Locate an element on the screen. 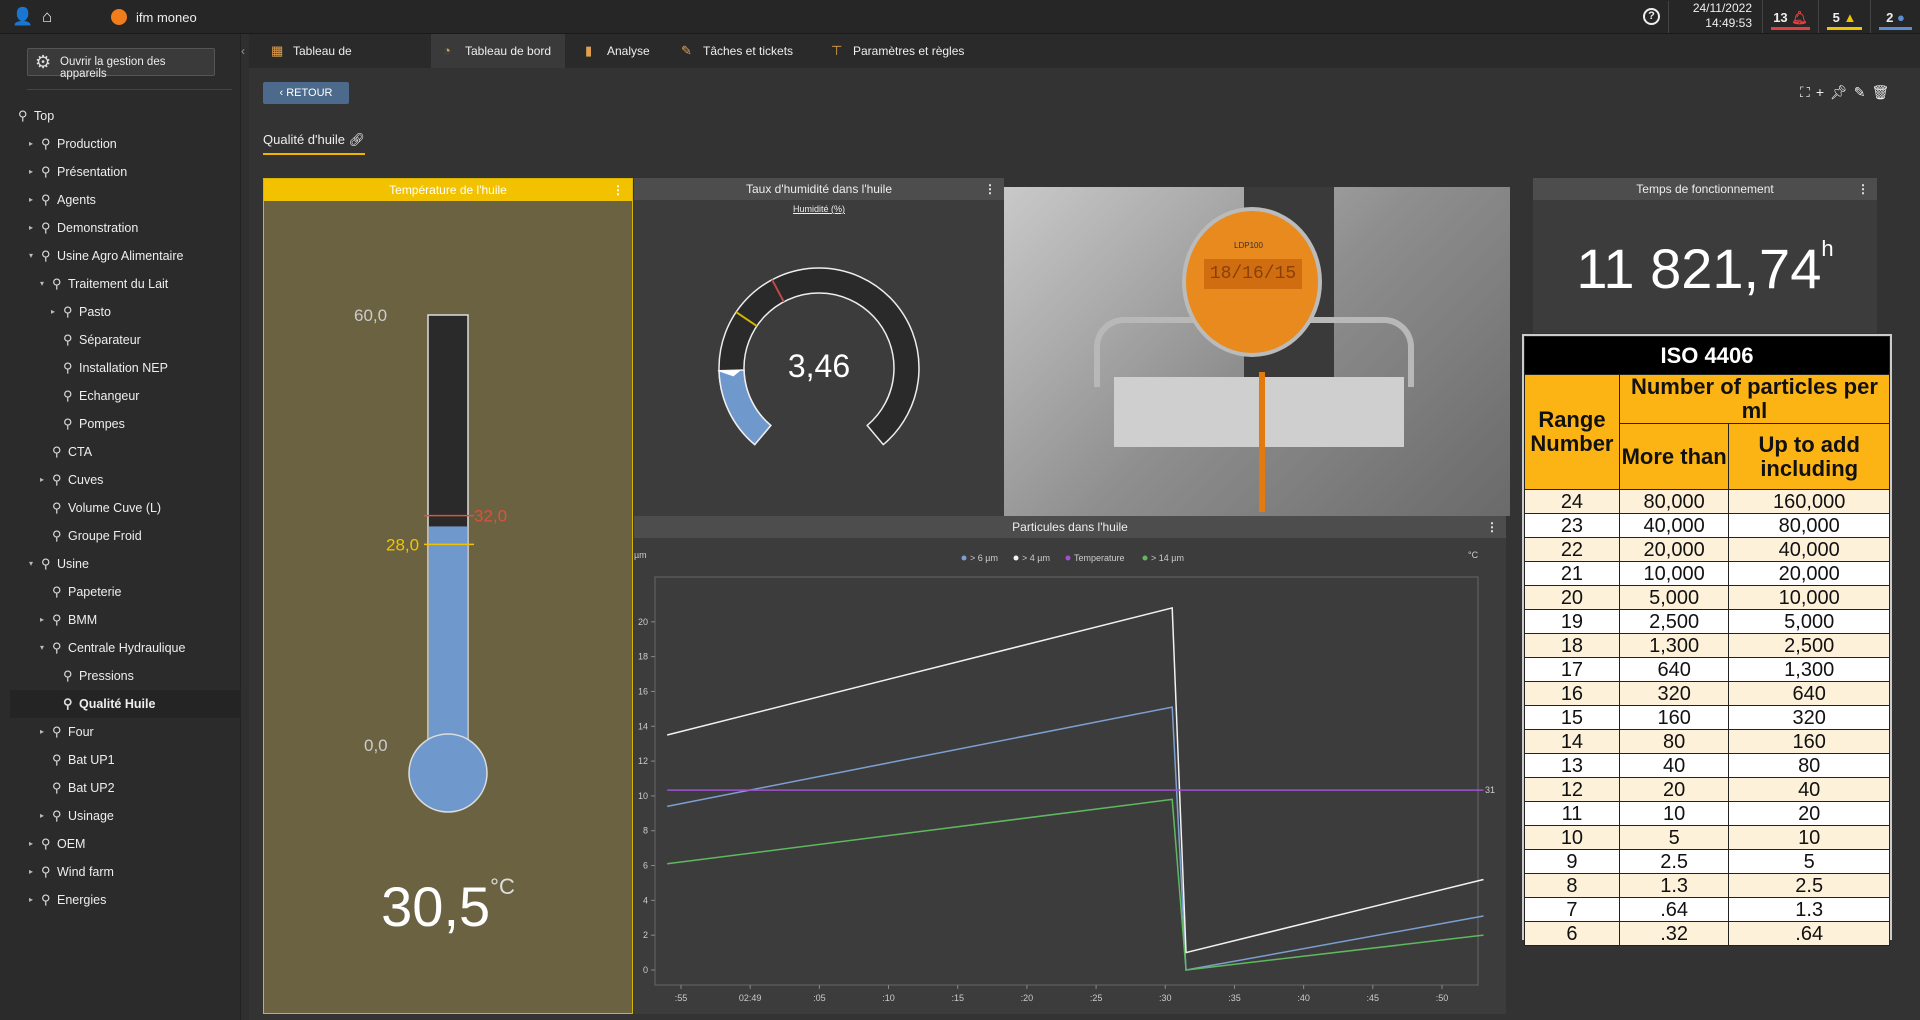  y-tick-label: 12 is located at coordinates (643, 761).